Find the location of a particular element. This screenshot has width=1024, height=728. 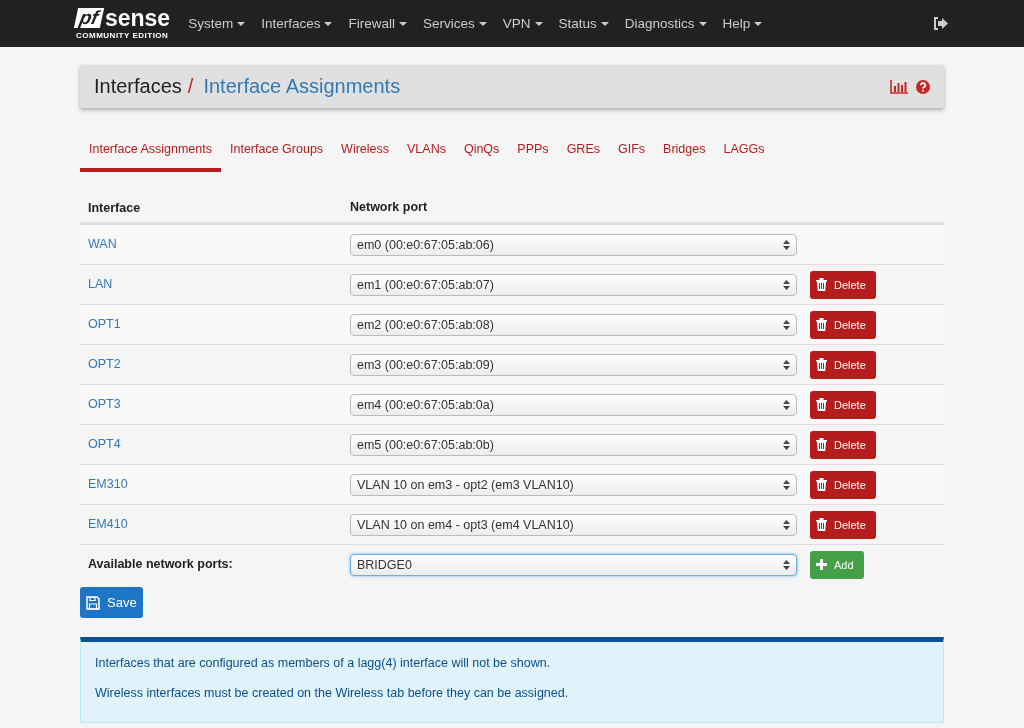

tab: Interface Groups is located at coordinates (277, 151).